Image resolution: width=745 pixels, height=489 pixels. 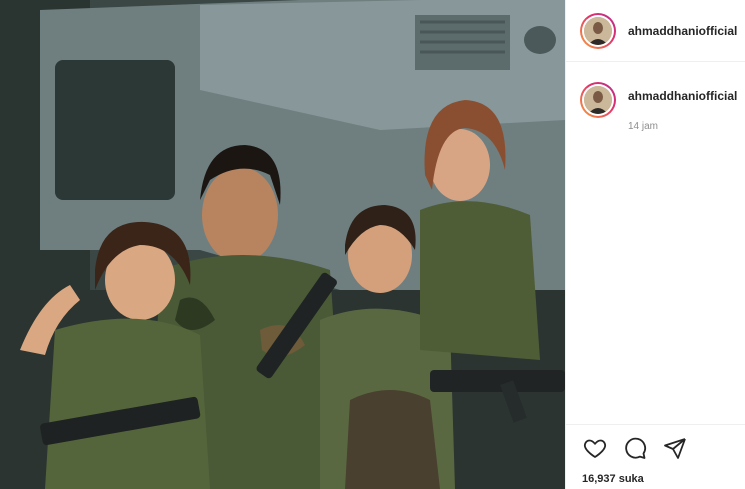 What do you see at coordinates (655, 473) in the screenshot?
I see `likes-count: 16,937 suka` at bounding box center [655, 473].